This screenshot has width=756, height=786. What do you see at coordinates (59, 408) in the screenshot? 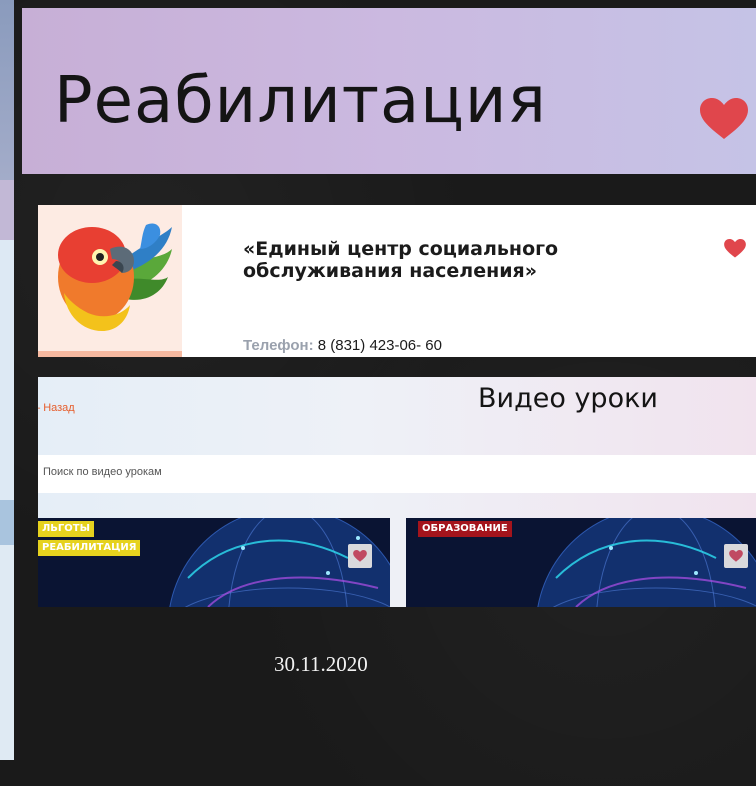
I see `back-label: Назад` at bounding box center [59, 408].